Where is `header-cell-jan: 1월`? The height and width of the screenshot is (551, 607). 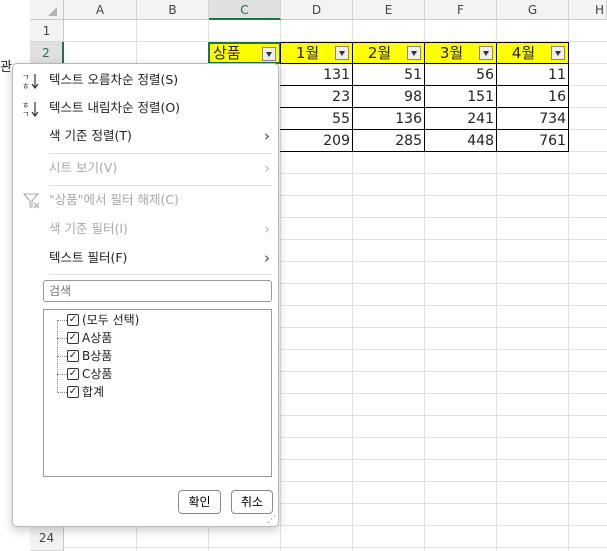
header-cell-jan: 1월 is located at coordinates (316, 53).